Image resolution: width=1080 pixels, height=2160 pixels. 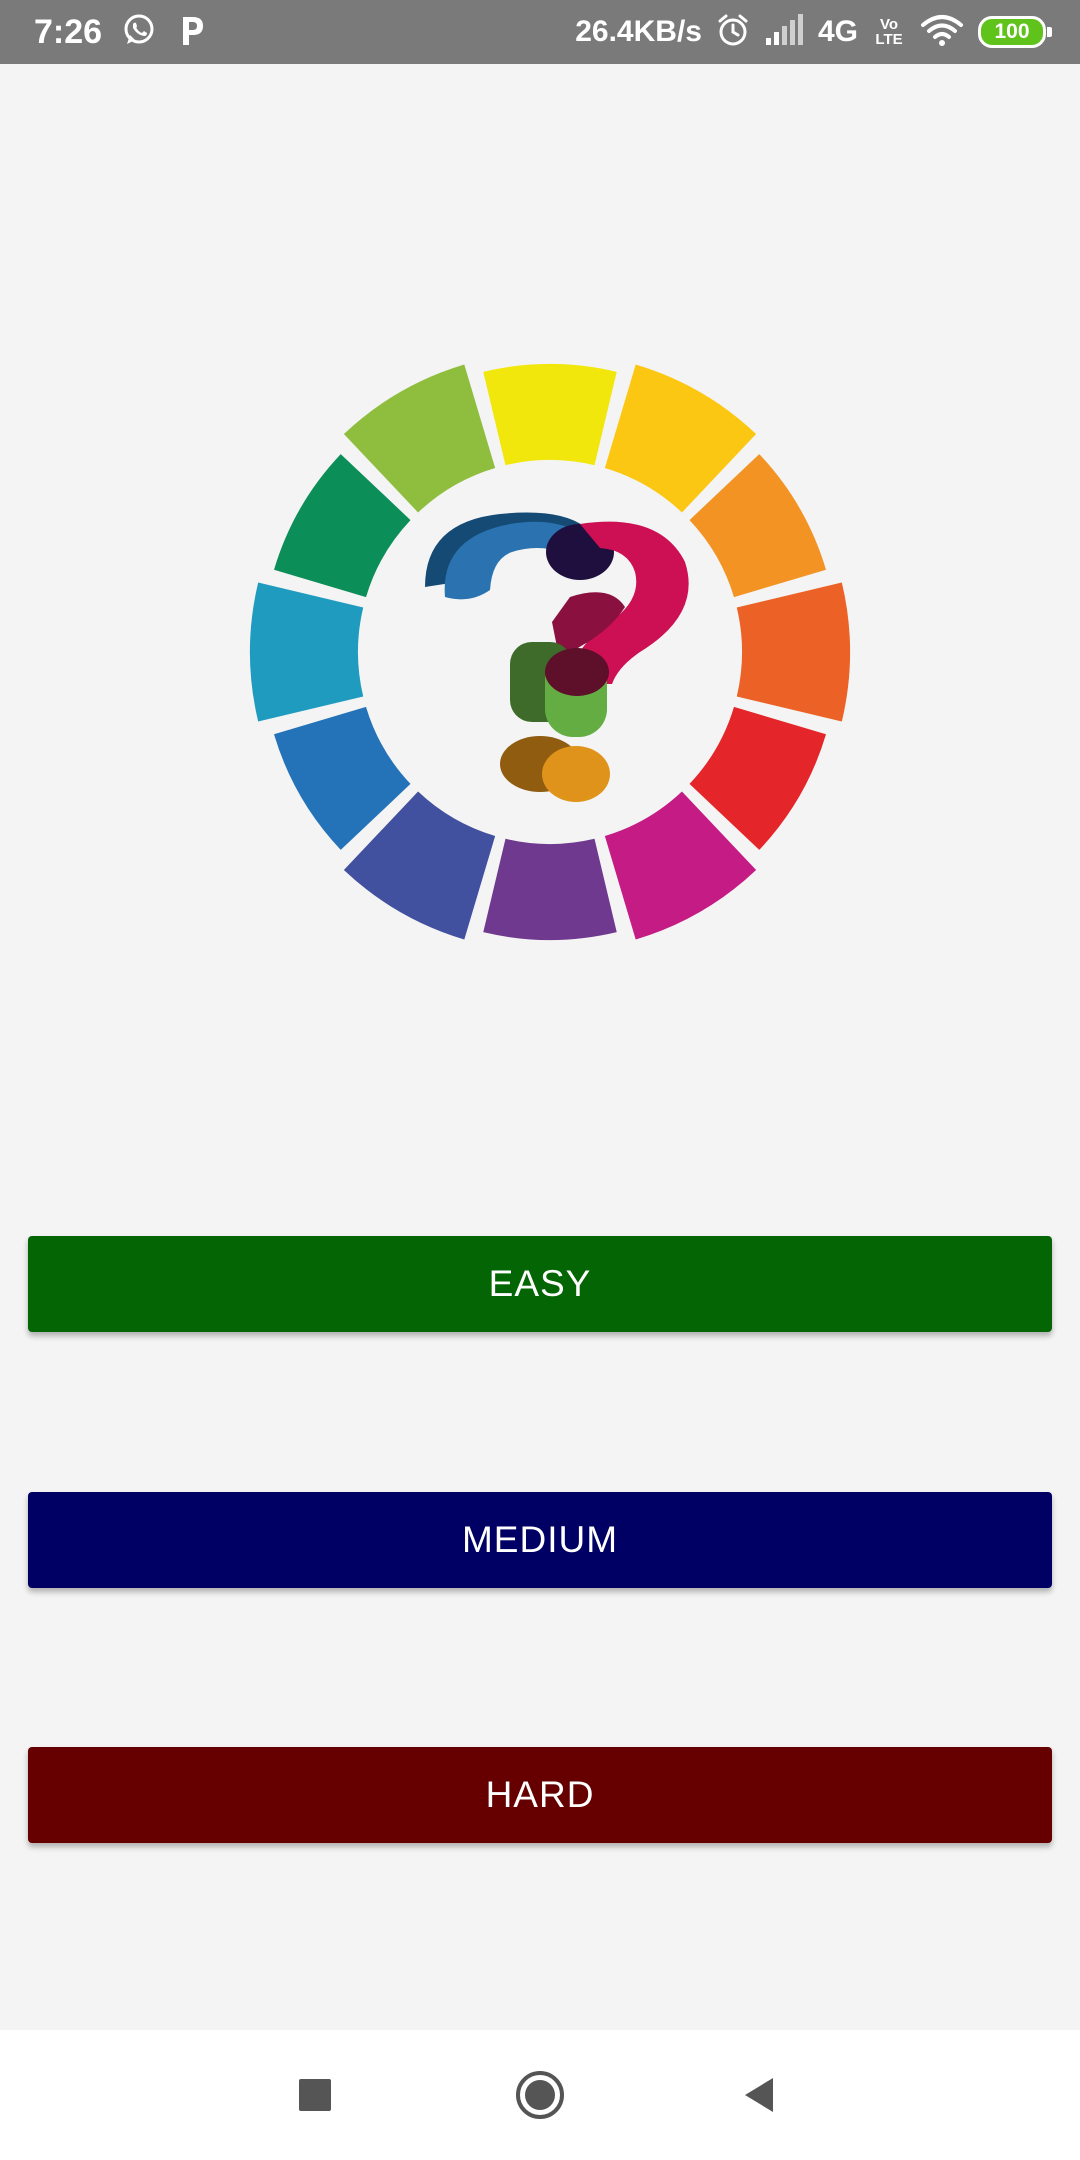 What do you see at coordinates (889, 39) in the screenshot?
I see `volte-line2: LTE` at bounding box center [889, 39].